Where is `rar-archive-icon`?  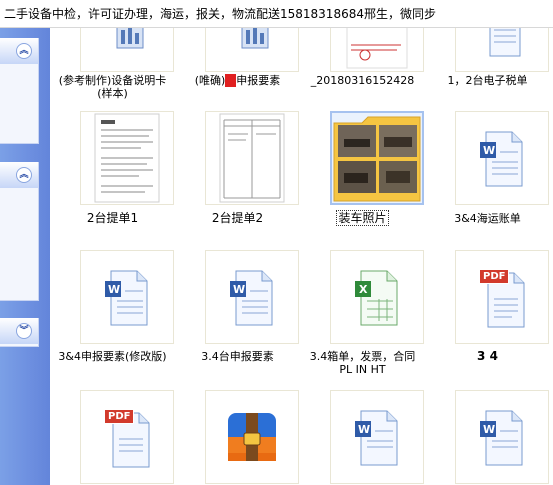
rar-archive-icon is located at coordinates (252, 437).